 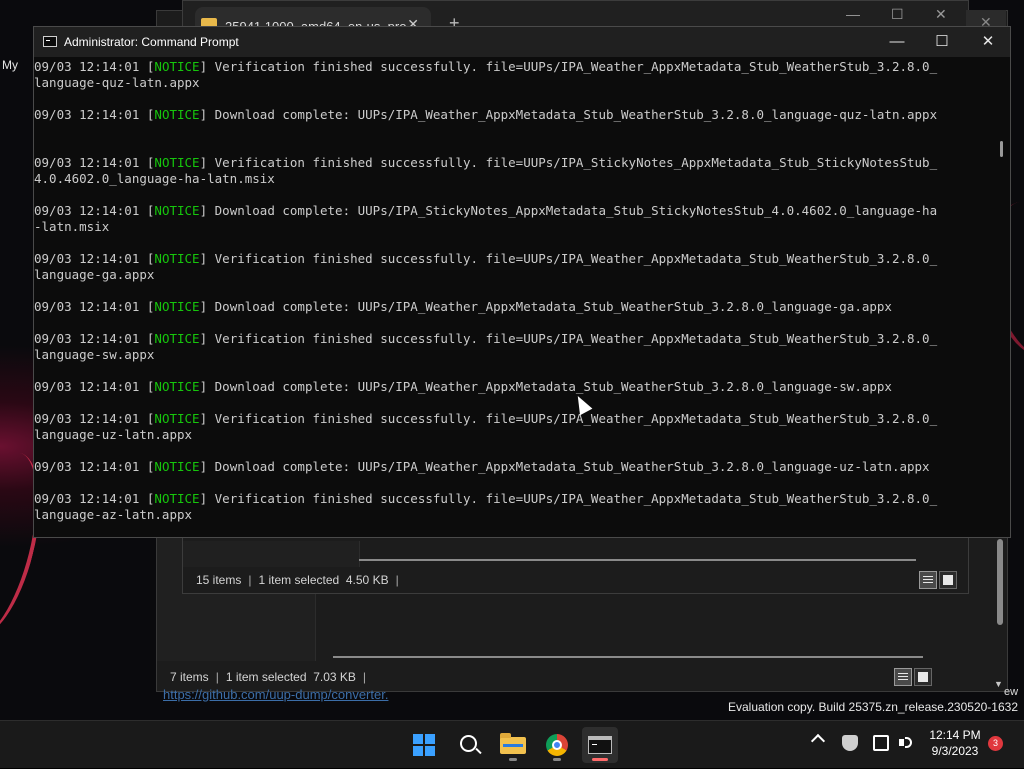 I want to click on window-title: Administrator: Command Prompt, so click(x=151, y=42).